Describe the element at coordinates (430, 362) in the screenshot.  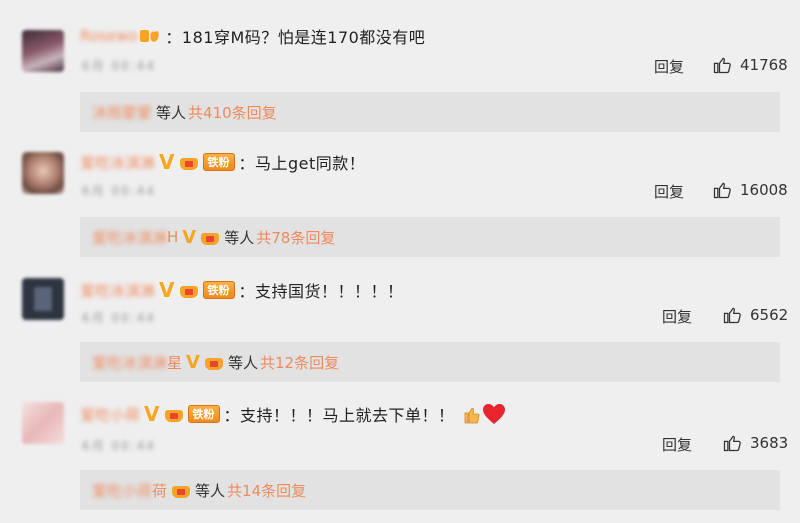
I see `reply-summary: 爱吃冰淇淋 星 V 等人 共12条回复` at that location.